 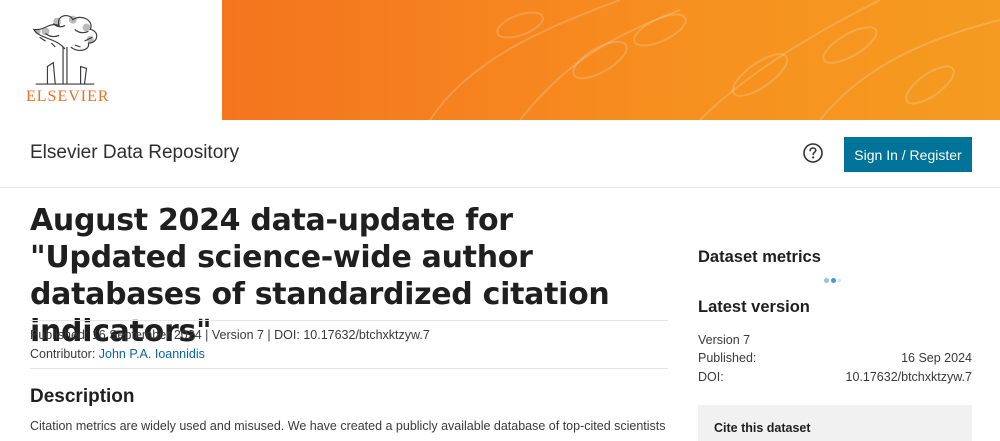 What do you see at coordinates (711, 377) in the screenshot?
I see `doi-label: DOI:` at bounding box center [711, 377].